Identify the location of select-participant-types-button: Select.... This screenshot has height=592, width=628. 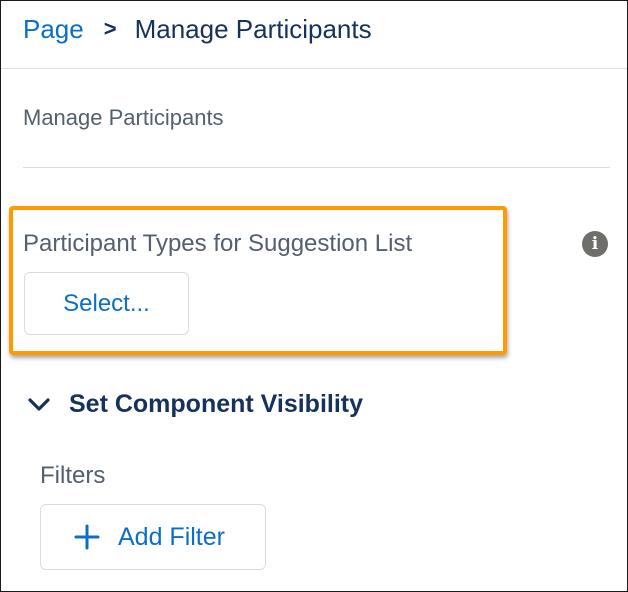
(106, 303).